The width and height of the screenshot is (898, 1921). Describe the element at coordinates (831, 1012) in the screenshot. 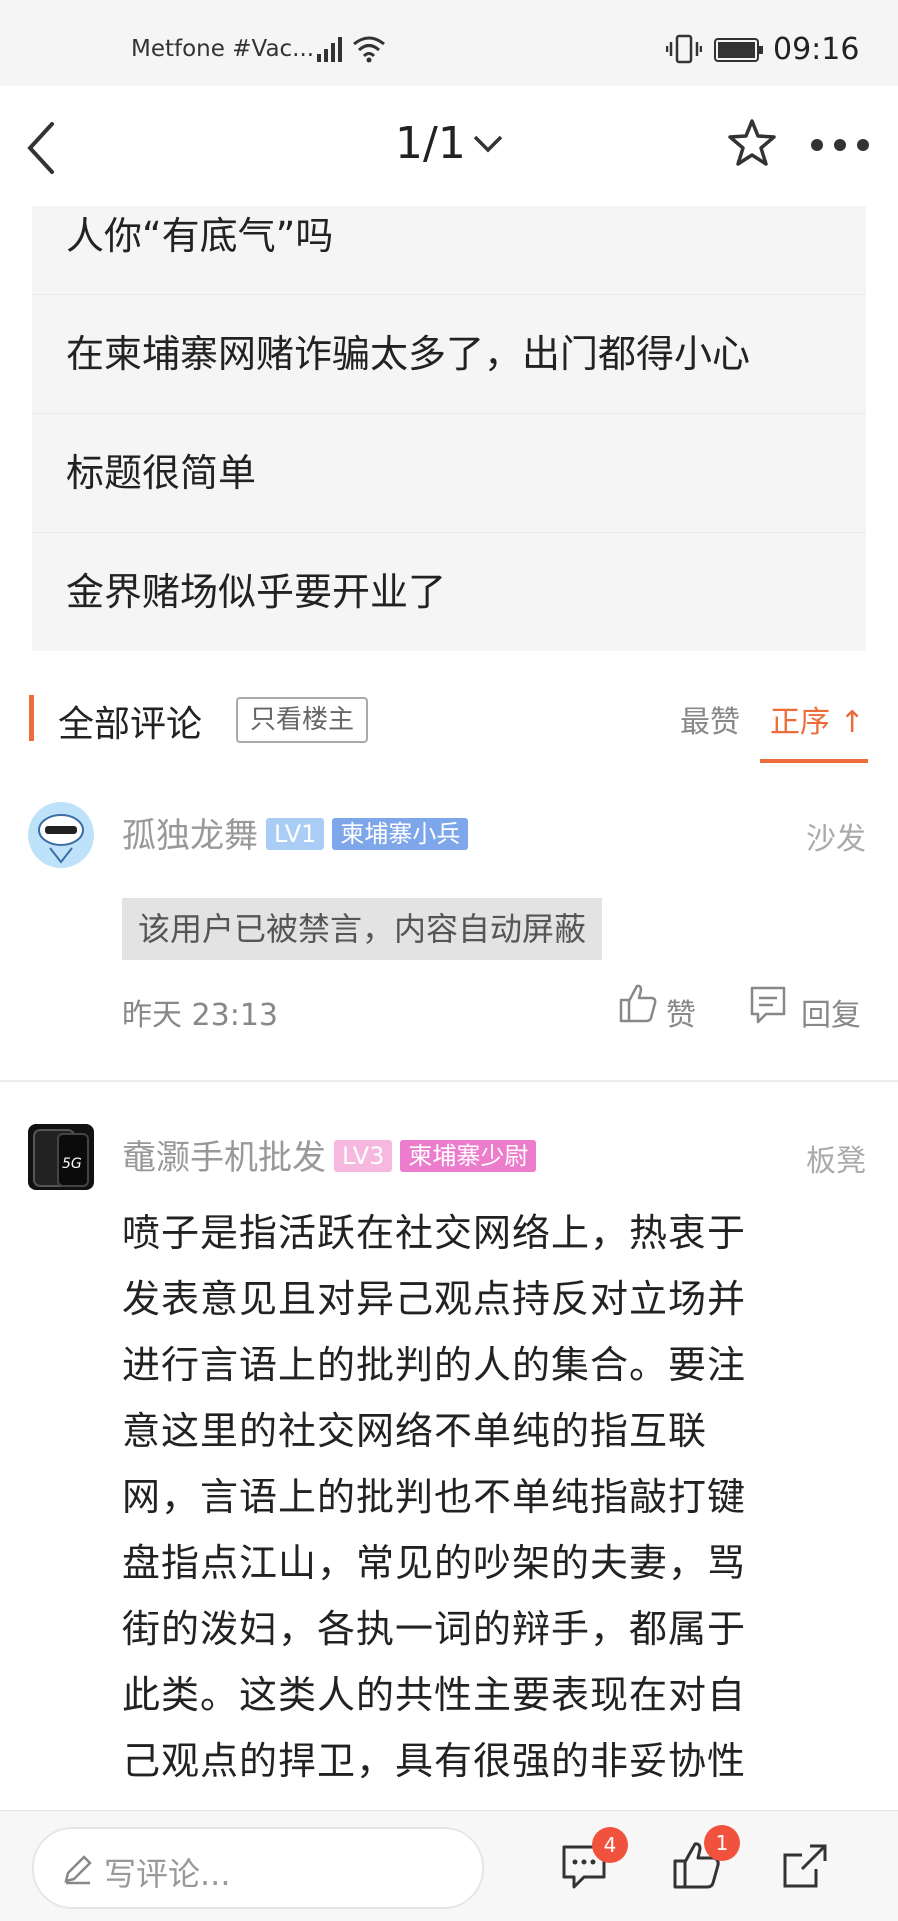

I see `reply-button-label: 回复` at that location.